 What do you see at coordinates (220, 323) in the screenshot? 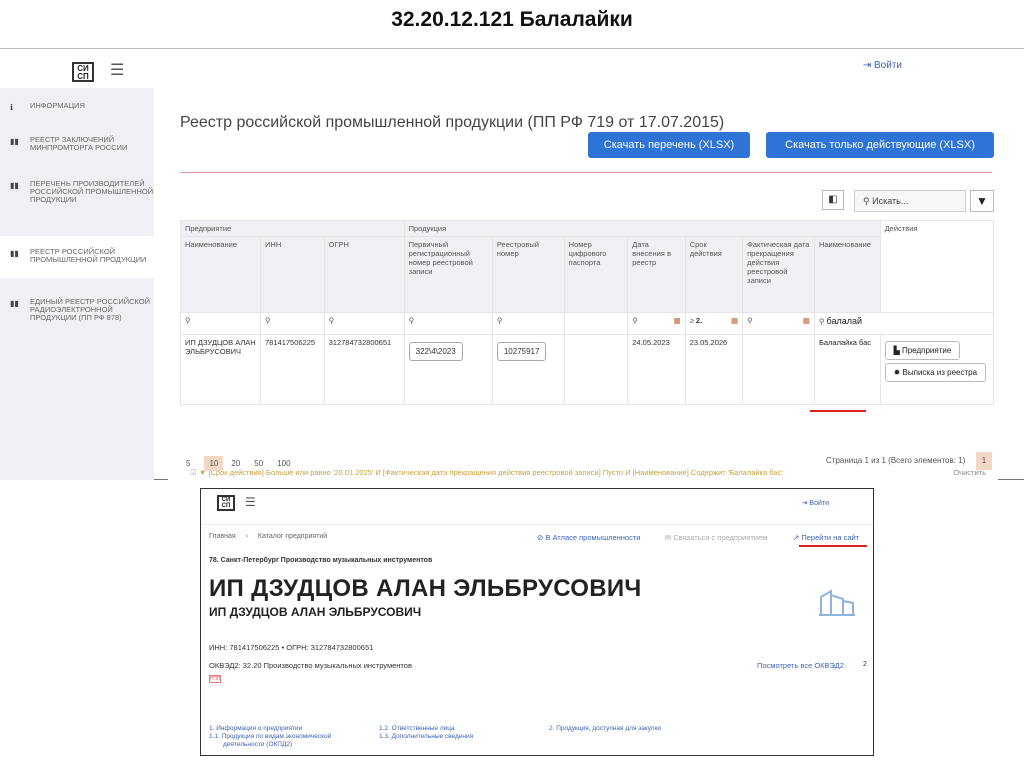
I see `filter-name: ⚲` at bounding box center [220, 323].